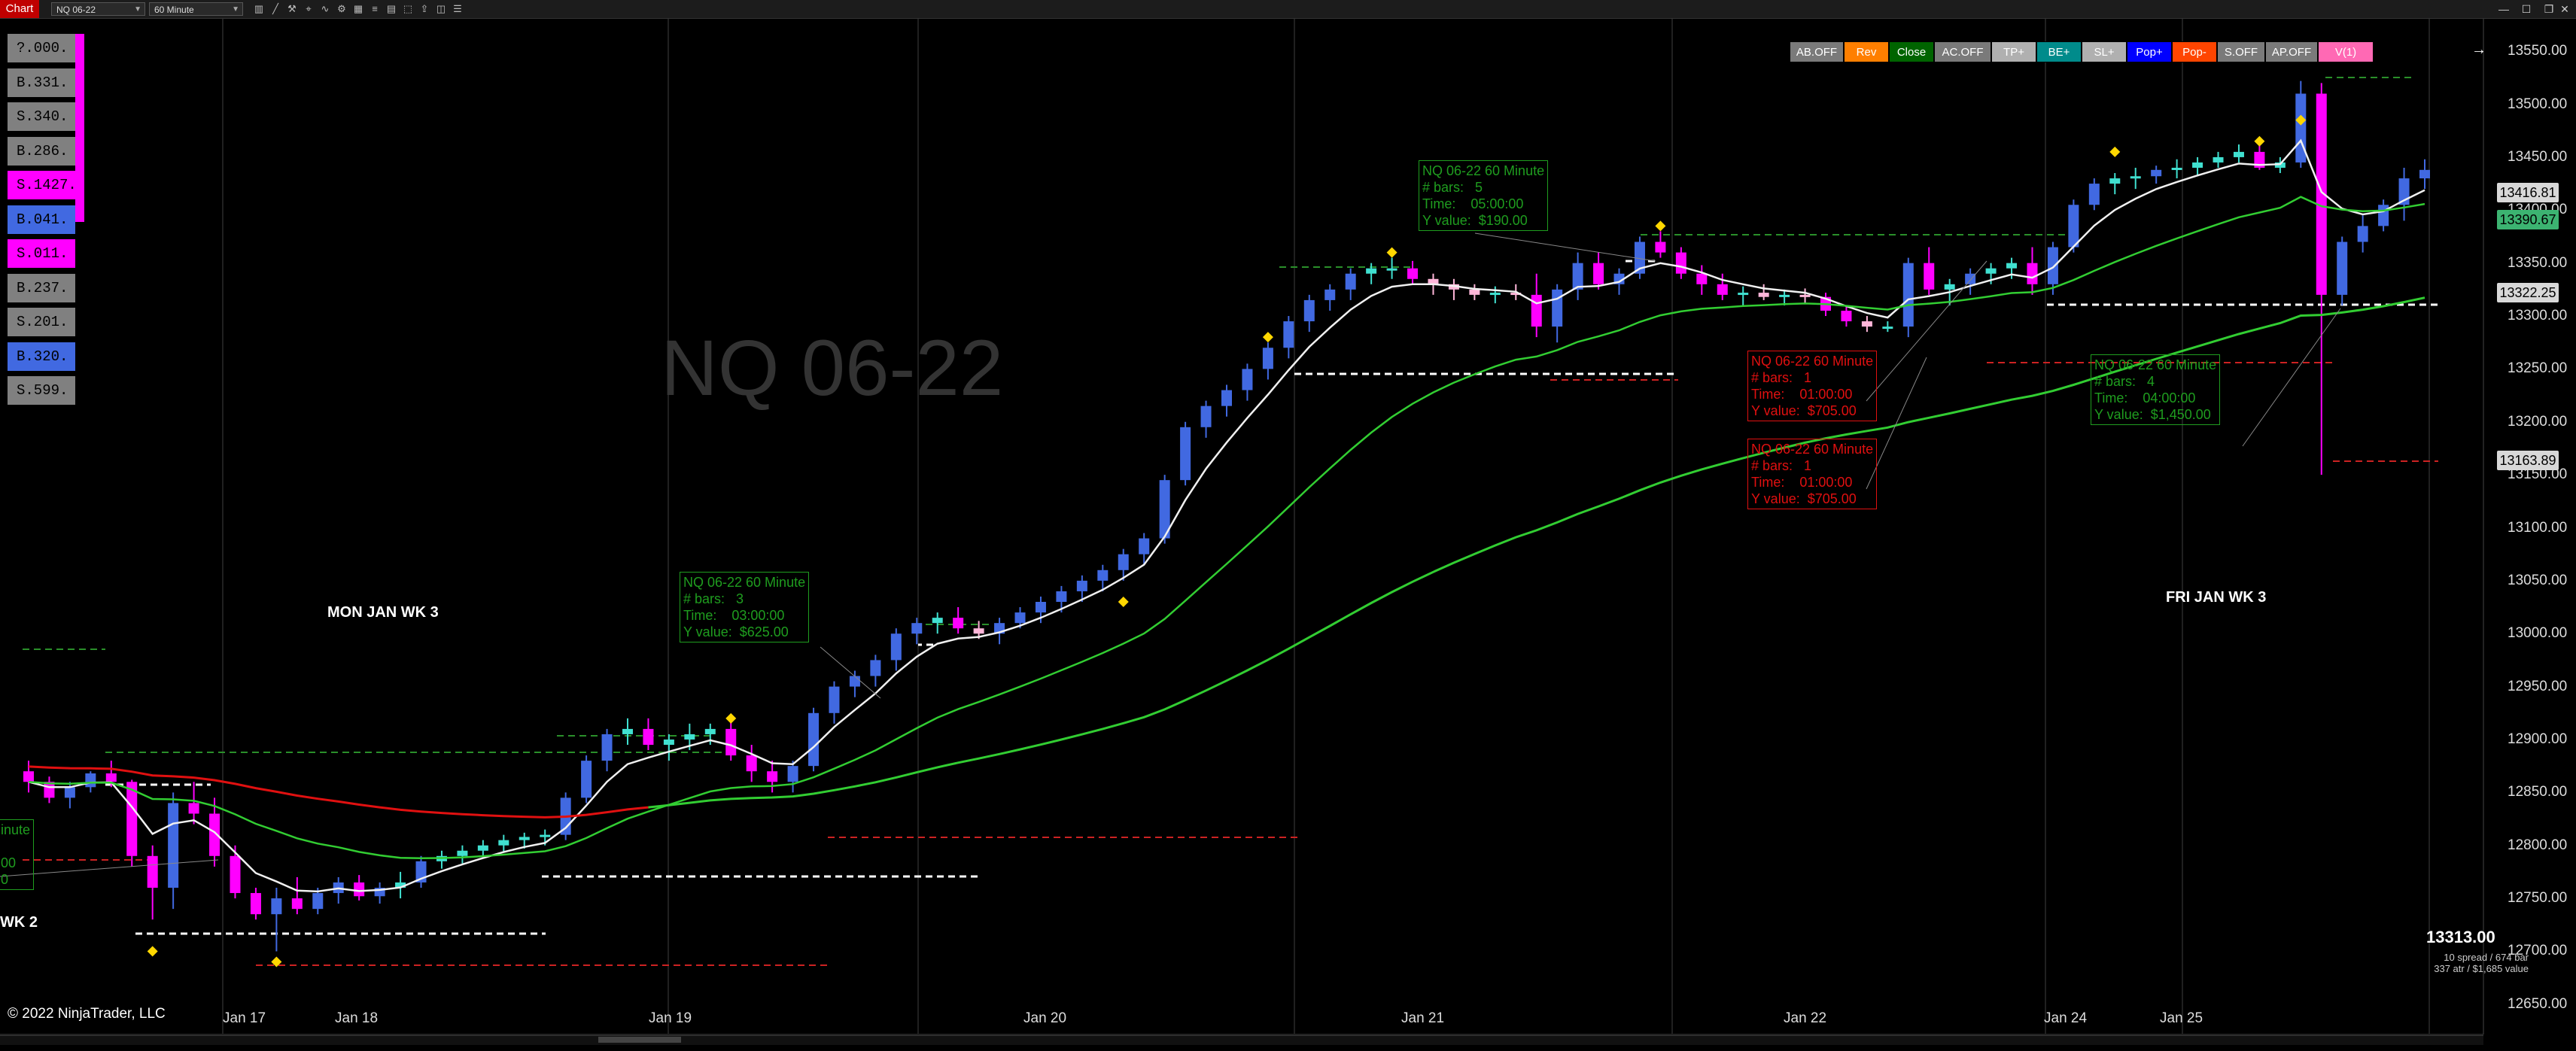  What do you see at coordinates (98, 9) in the screenshot?
I see `instrument-selector: NQ 06-22 ▼` at bounding box center [98, 9].